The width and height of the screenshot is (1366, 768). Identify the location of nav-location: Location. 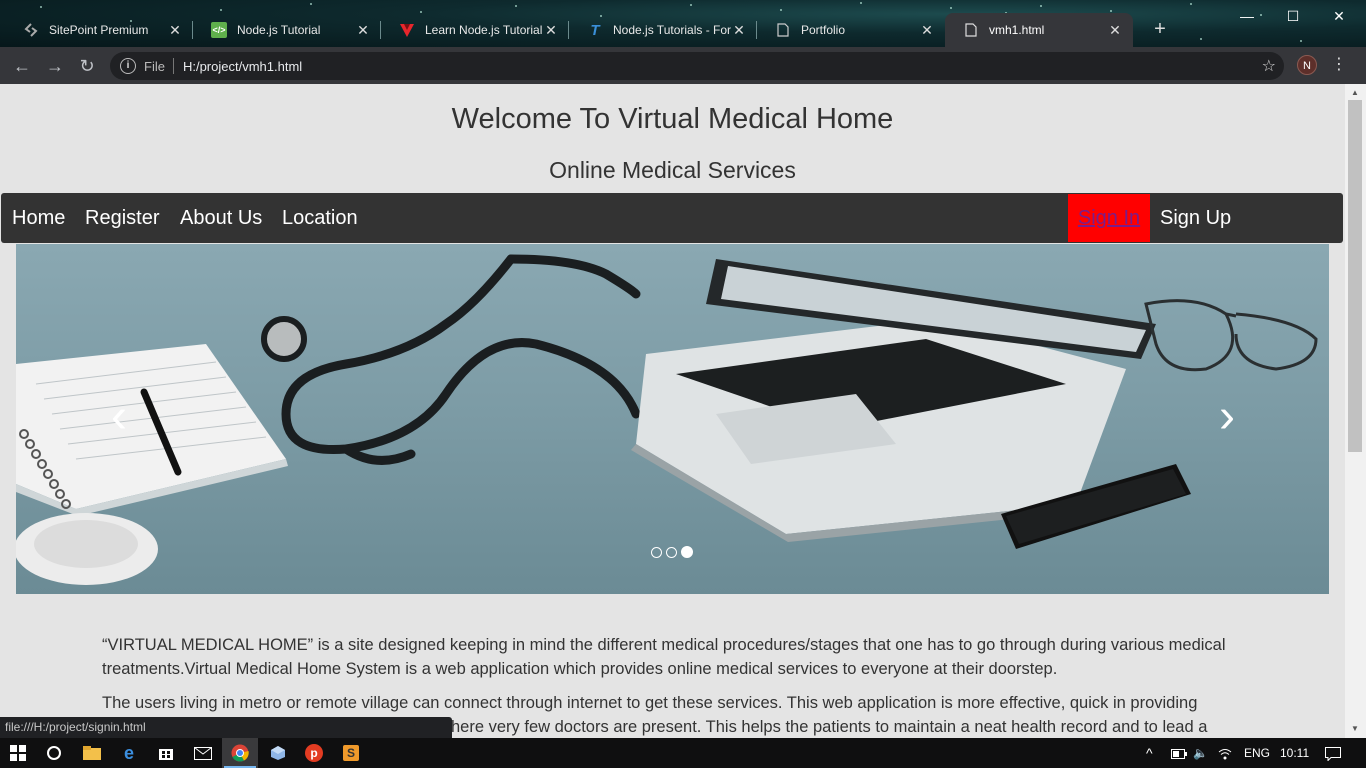
(320, 218).